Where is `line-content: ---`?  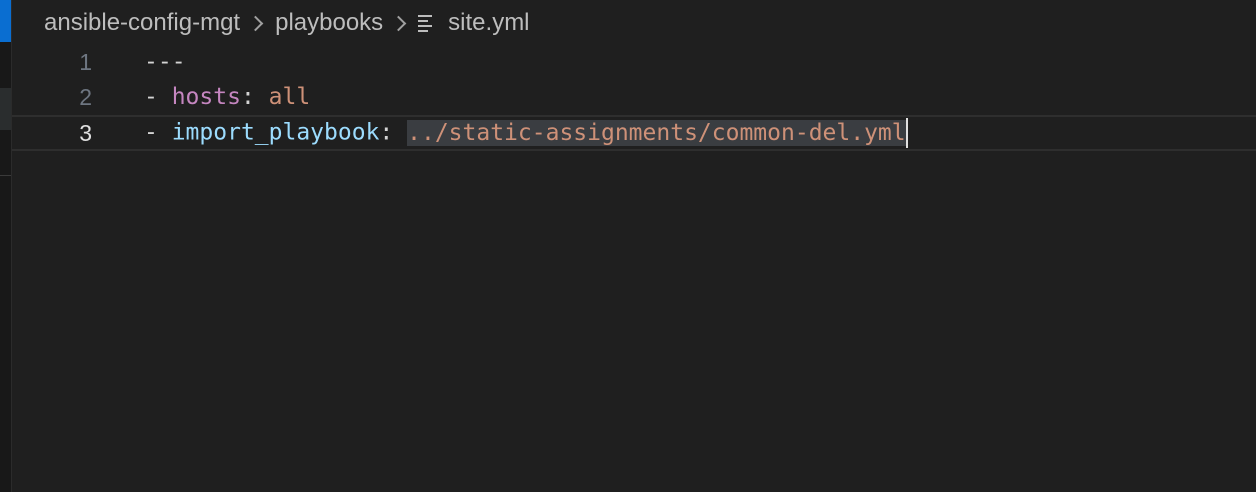
line-content: --- is located at coordinates (165, 62).